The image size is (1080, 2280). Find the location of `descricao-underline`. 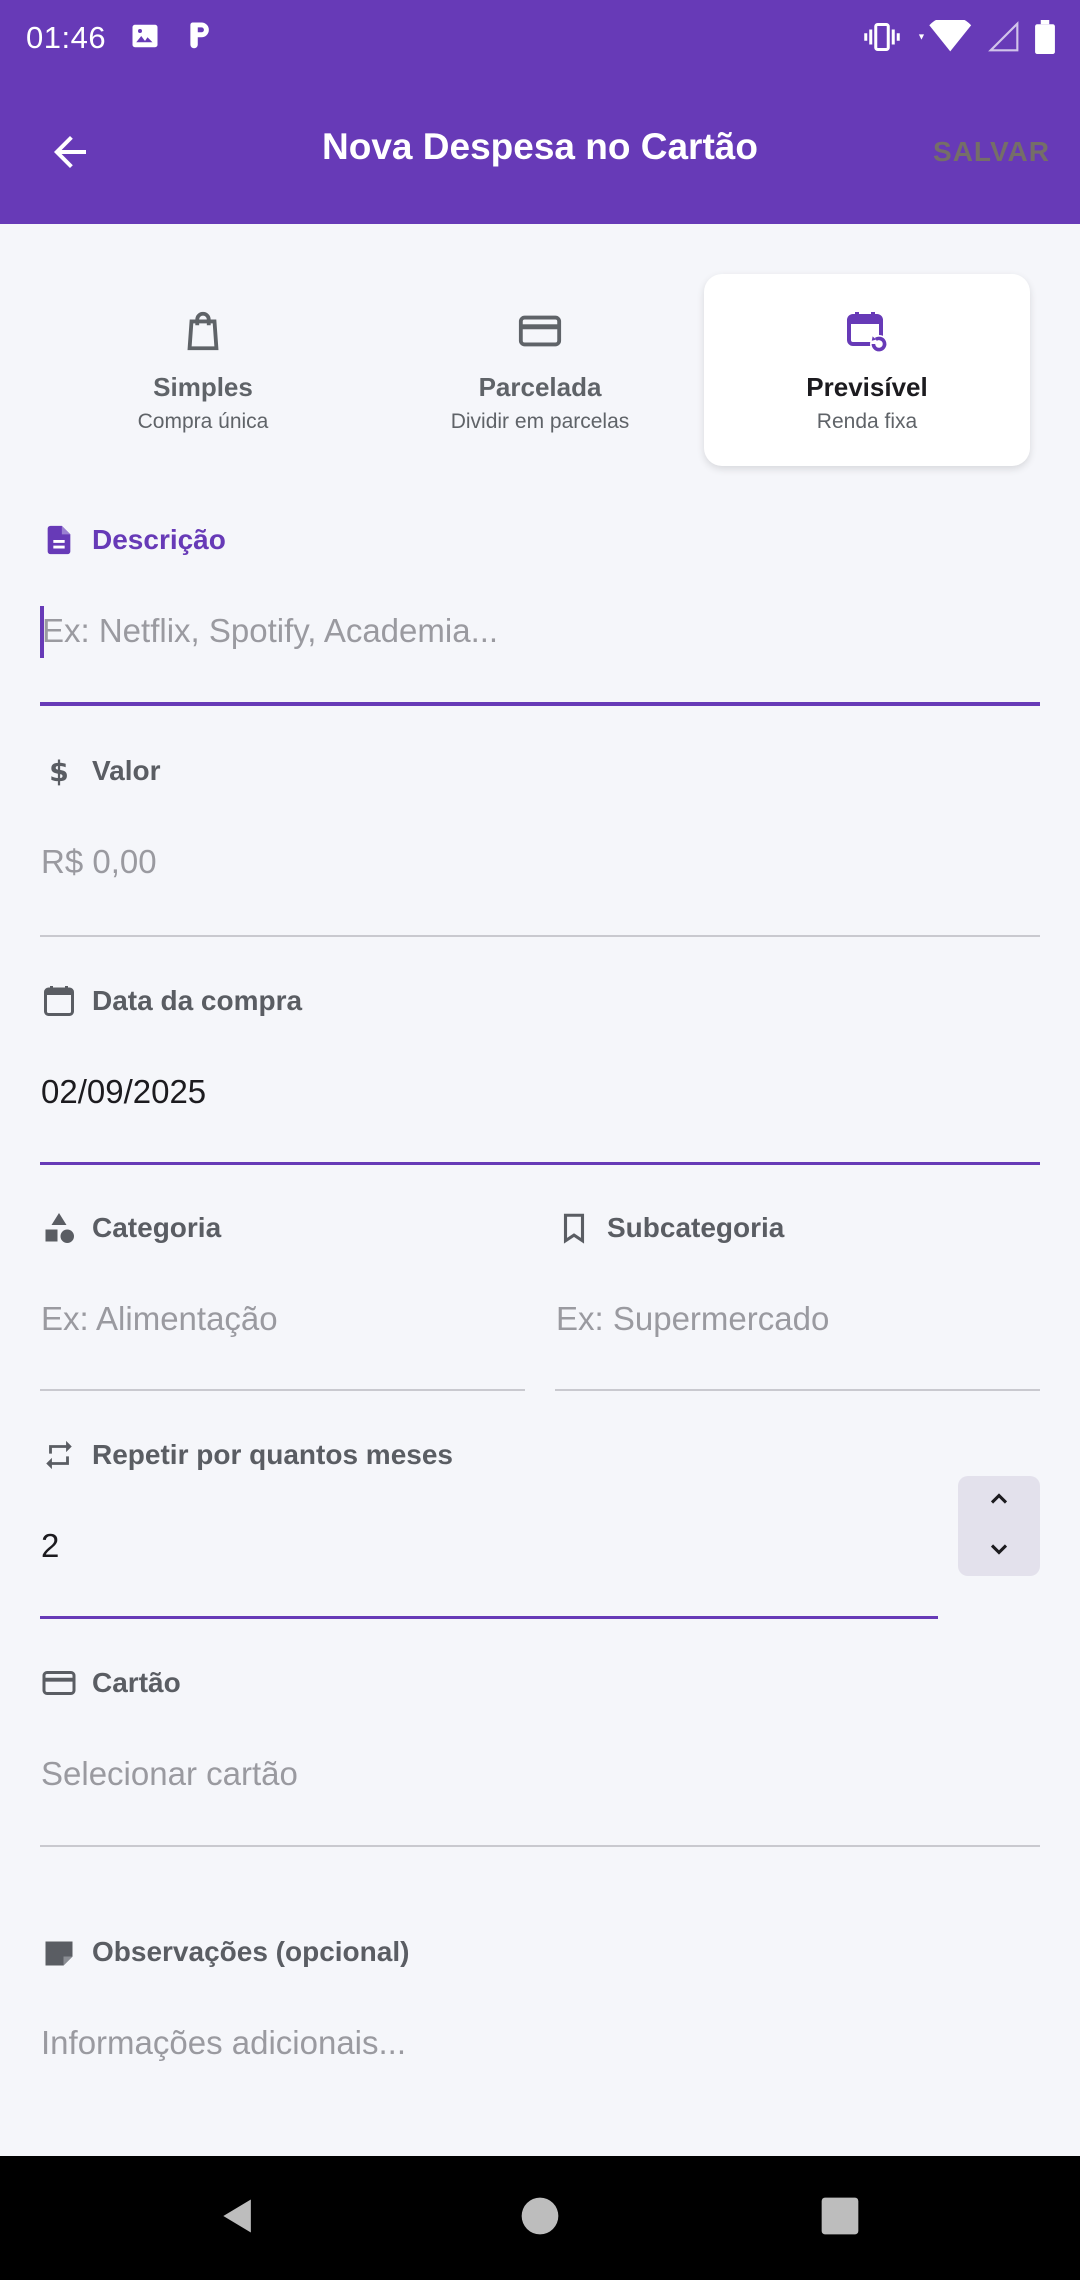

descricao-underline is located at coordinates (540, 704).